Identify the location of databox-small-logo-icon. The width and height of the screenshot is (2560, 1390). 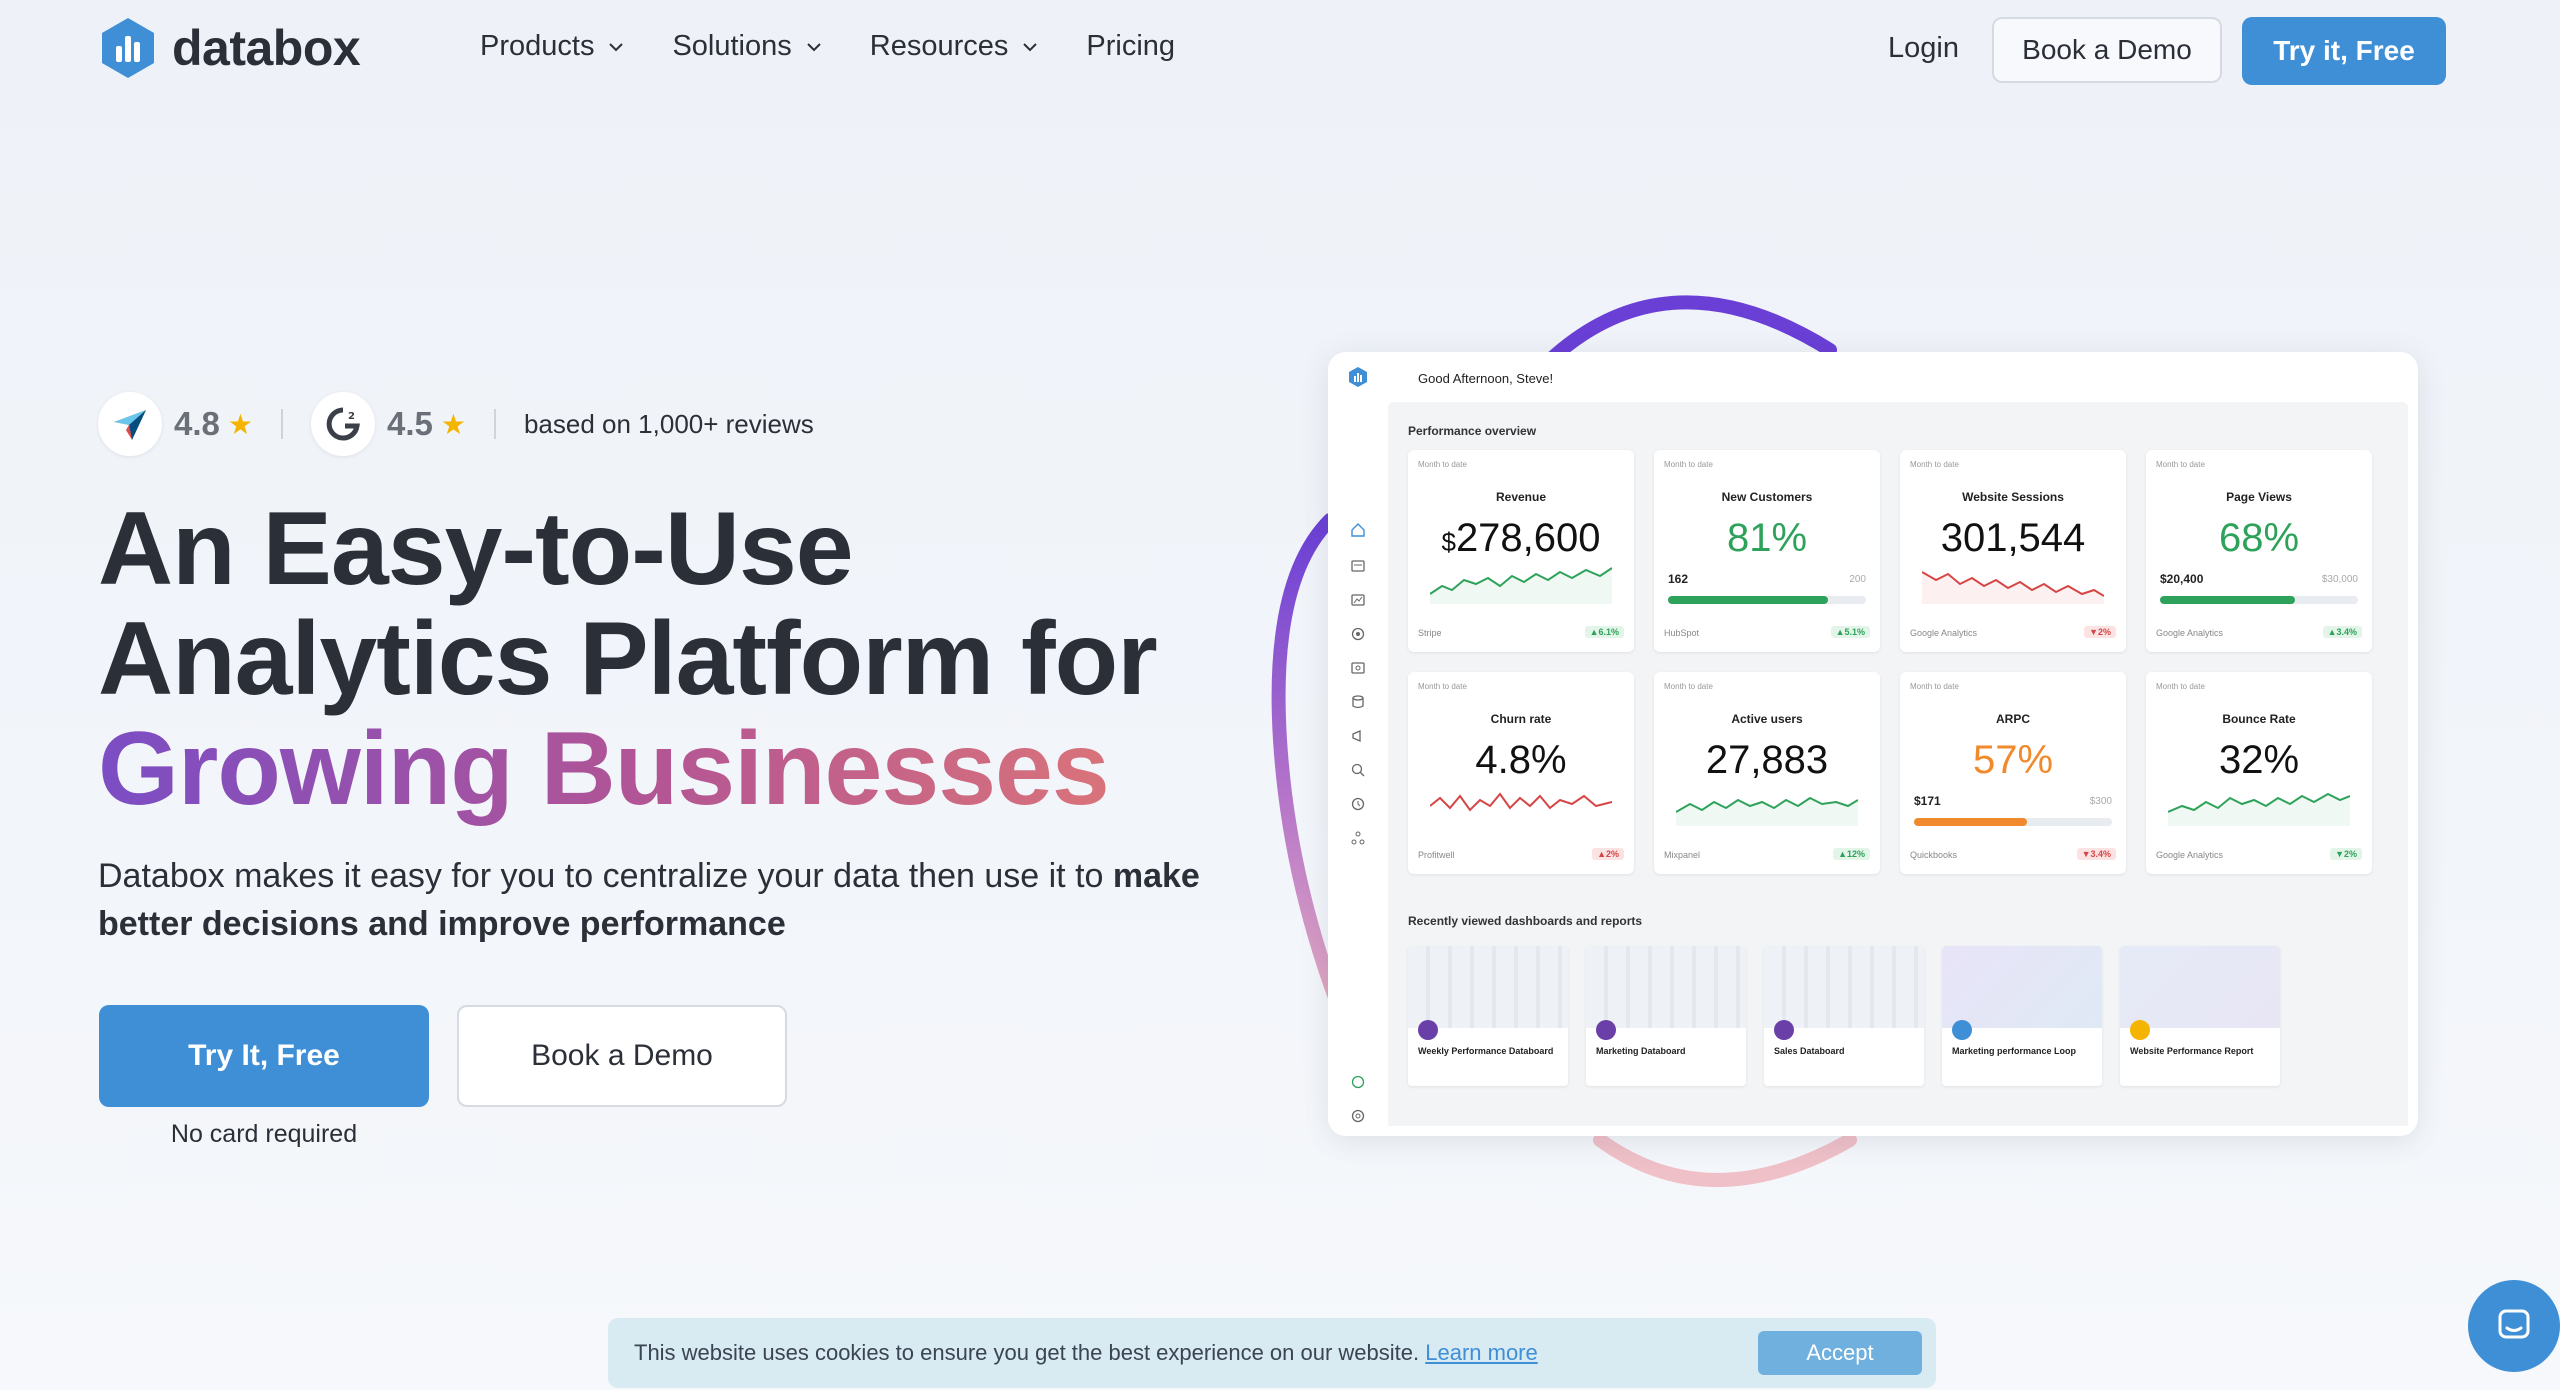
(1358, 377).